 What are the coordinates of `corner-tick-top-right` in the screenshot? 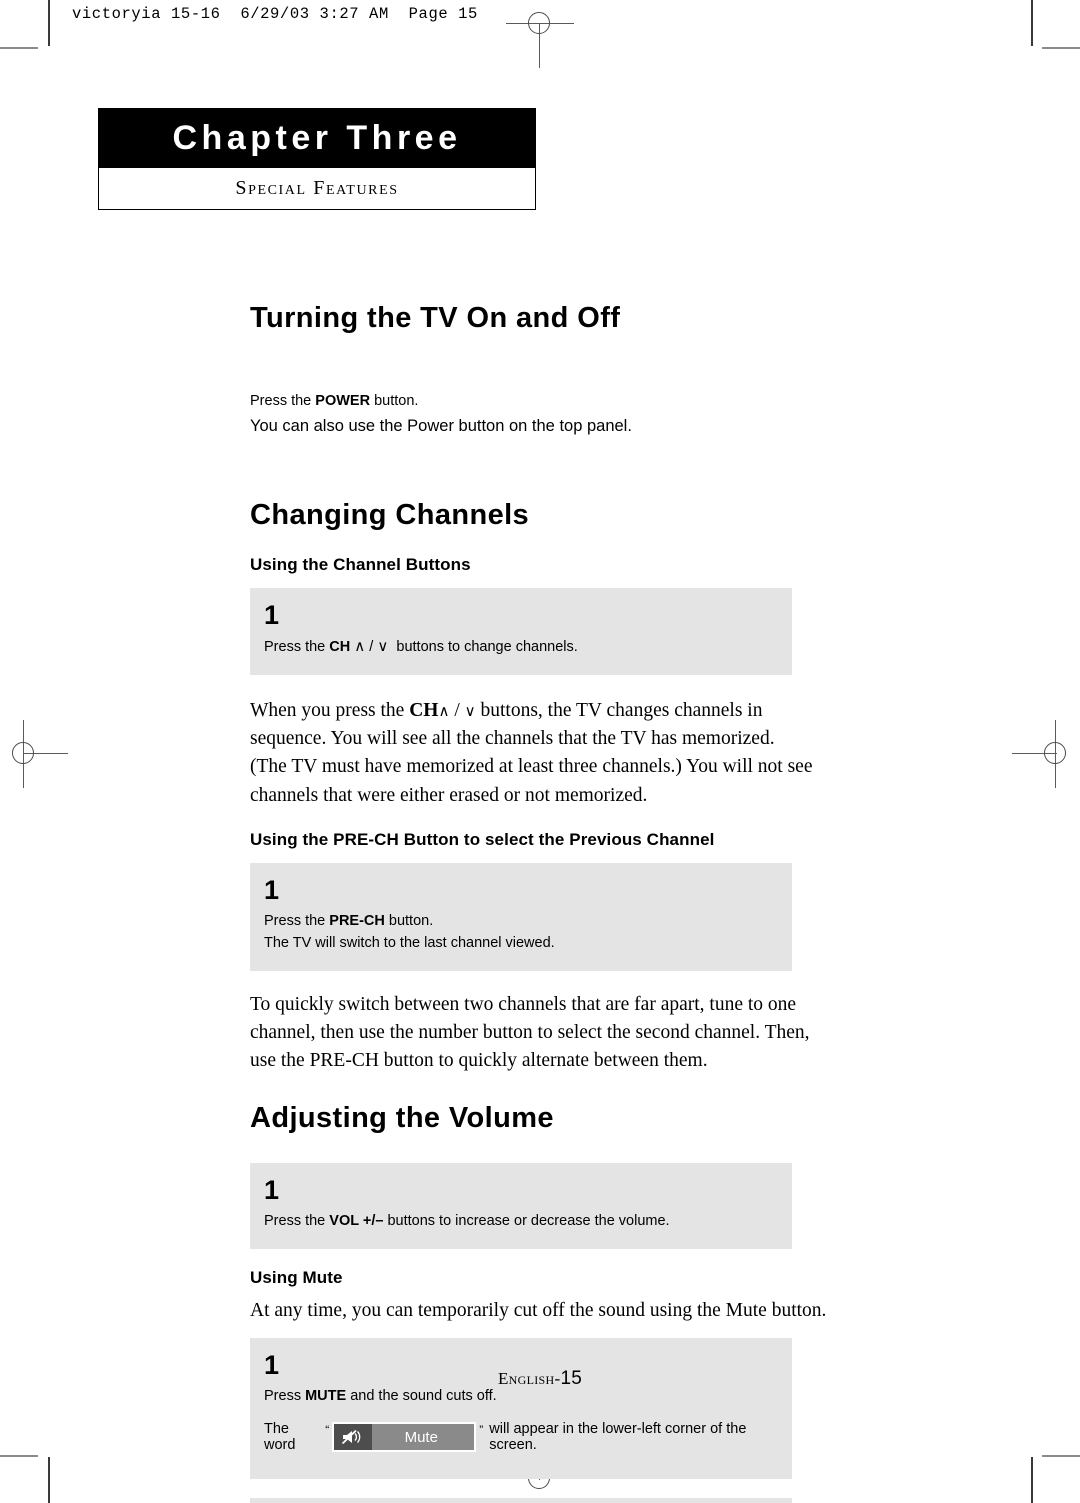 It's located at (1061, 48).